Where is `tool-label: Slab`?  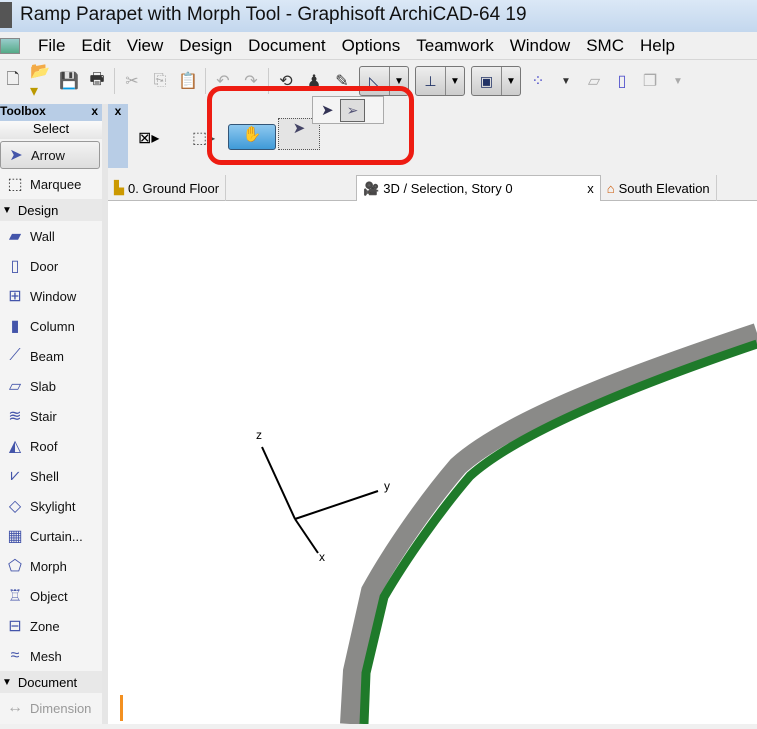
tool-label: Slab is located at coordinates (43, 386).